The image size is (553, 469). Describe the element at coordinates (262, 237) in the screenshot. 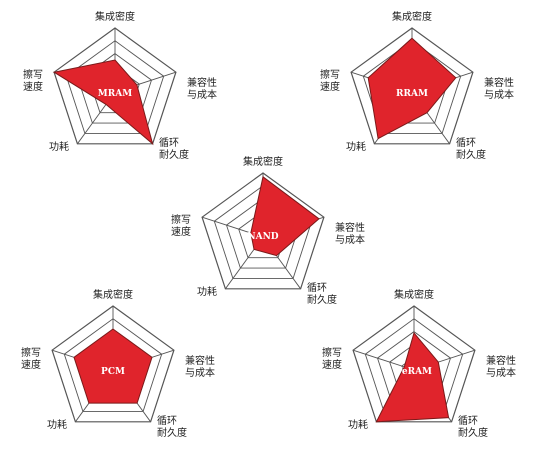

I see `chart-title: NAND` at that location.